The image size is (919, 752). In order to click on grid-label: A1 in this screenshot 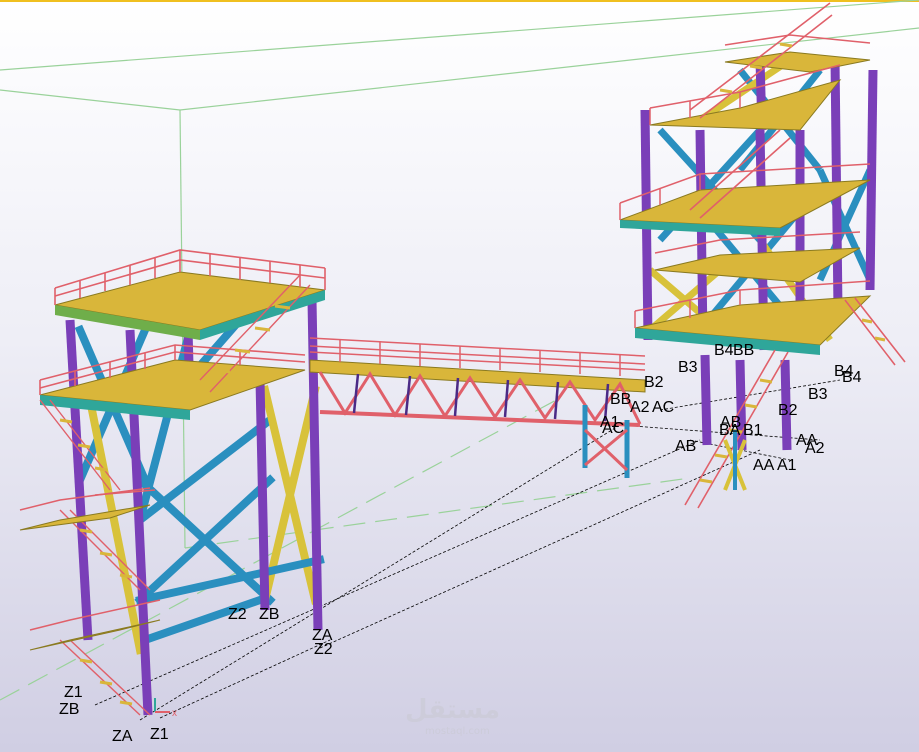, I will do `click(787, 465)`.